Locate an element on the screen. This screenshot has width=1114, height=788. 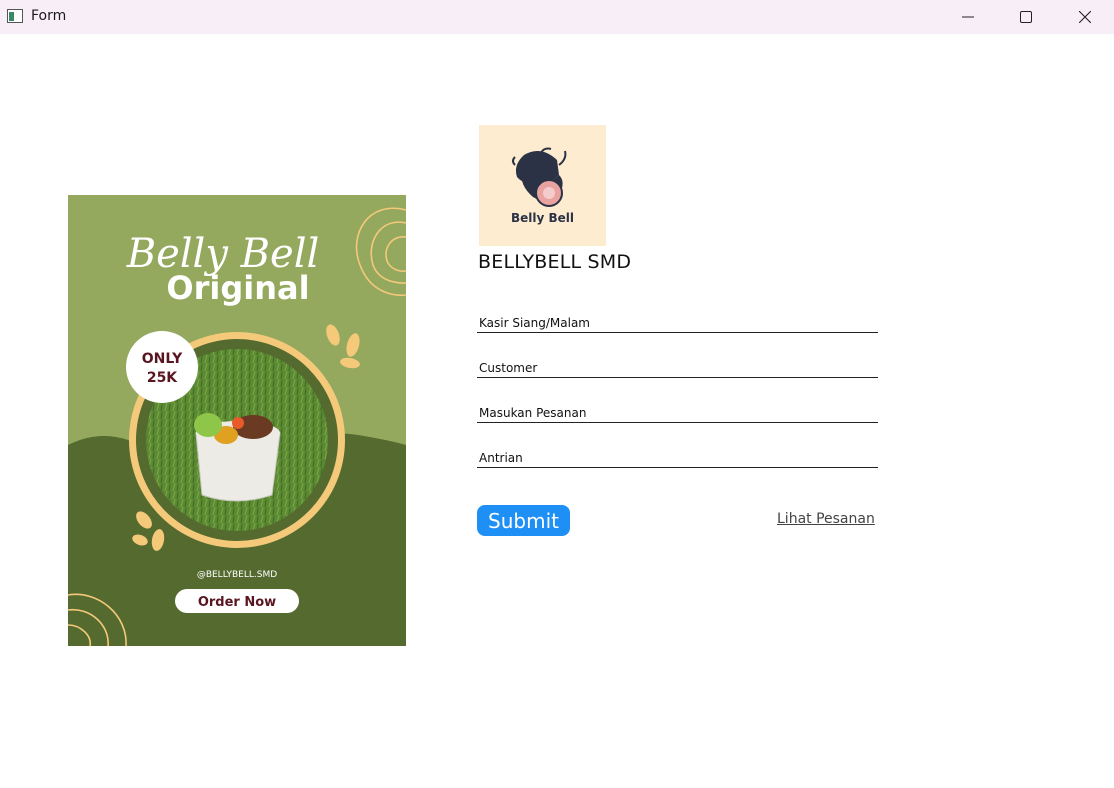
minimize-button is located at coordinates (968, 17).